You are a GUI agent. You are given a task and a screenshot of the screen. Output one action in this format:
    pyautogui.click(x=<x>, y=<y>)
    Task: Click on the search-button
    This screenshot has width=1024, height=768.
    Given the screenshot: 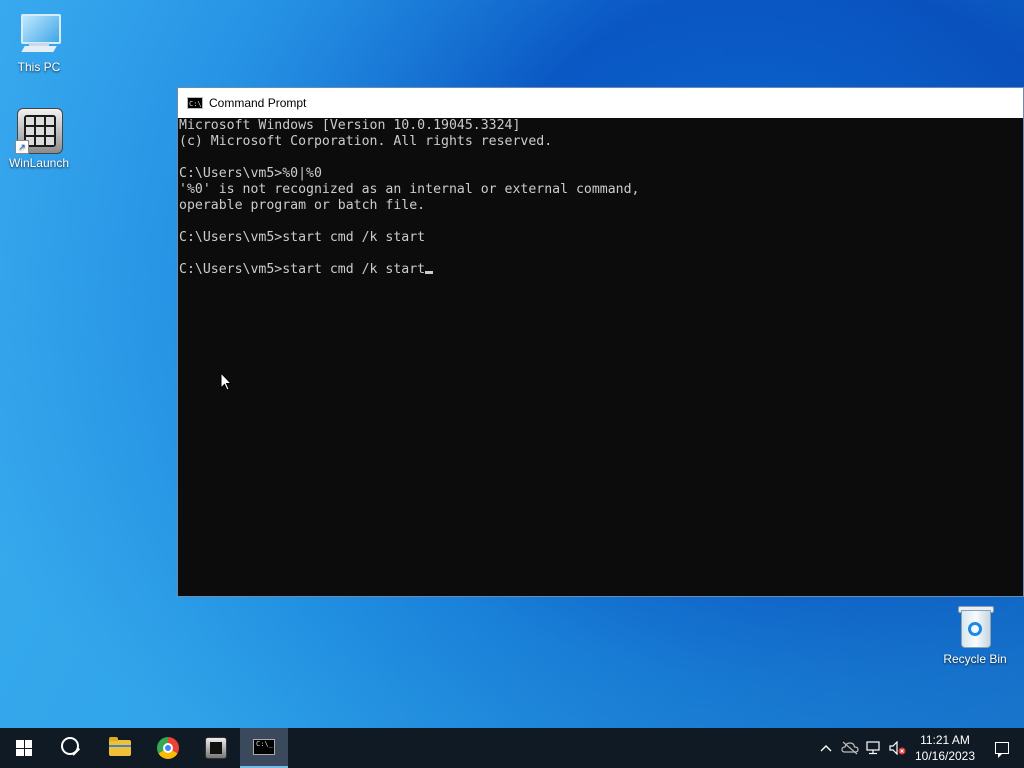 What is the action you would take?
    pyautogui.click(x=72, y=748)
    